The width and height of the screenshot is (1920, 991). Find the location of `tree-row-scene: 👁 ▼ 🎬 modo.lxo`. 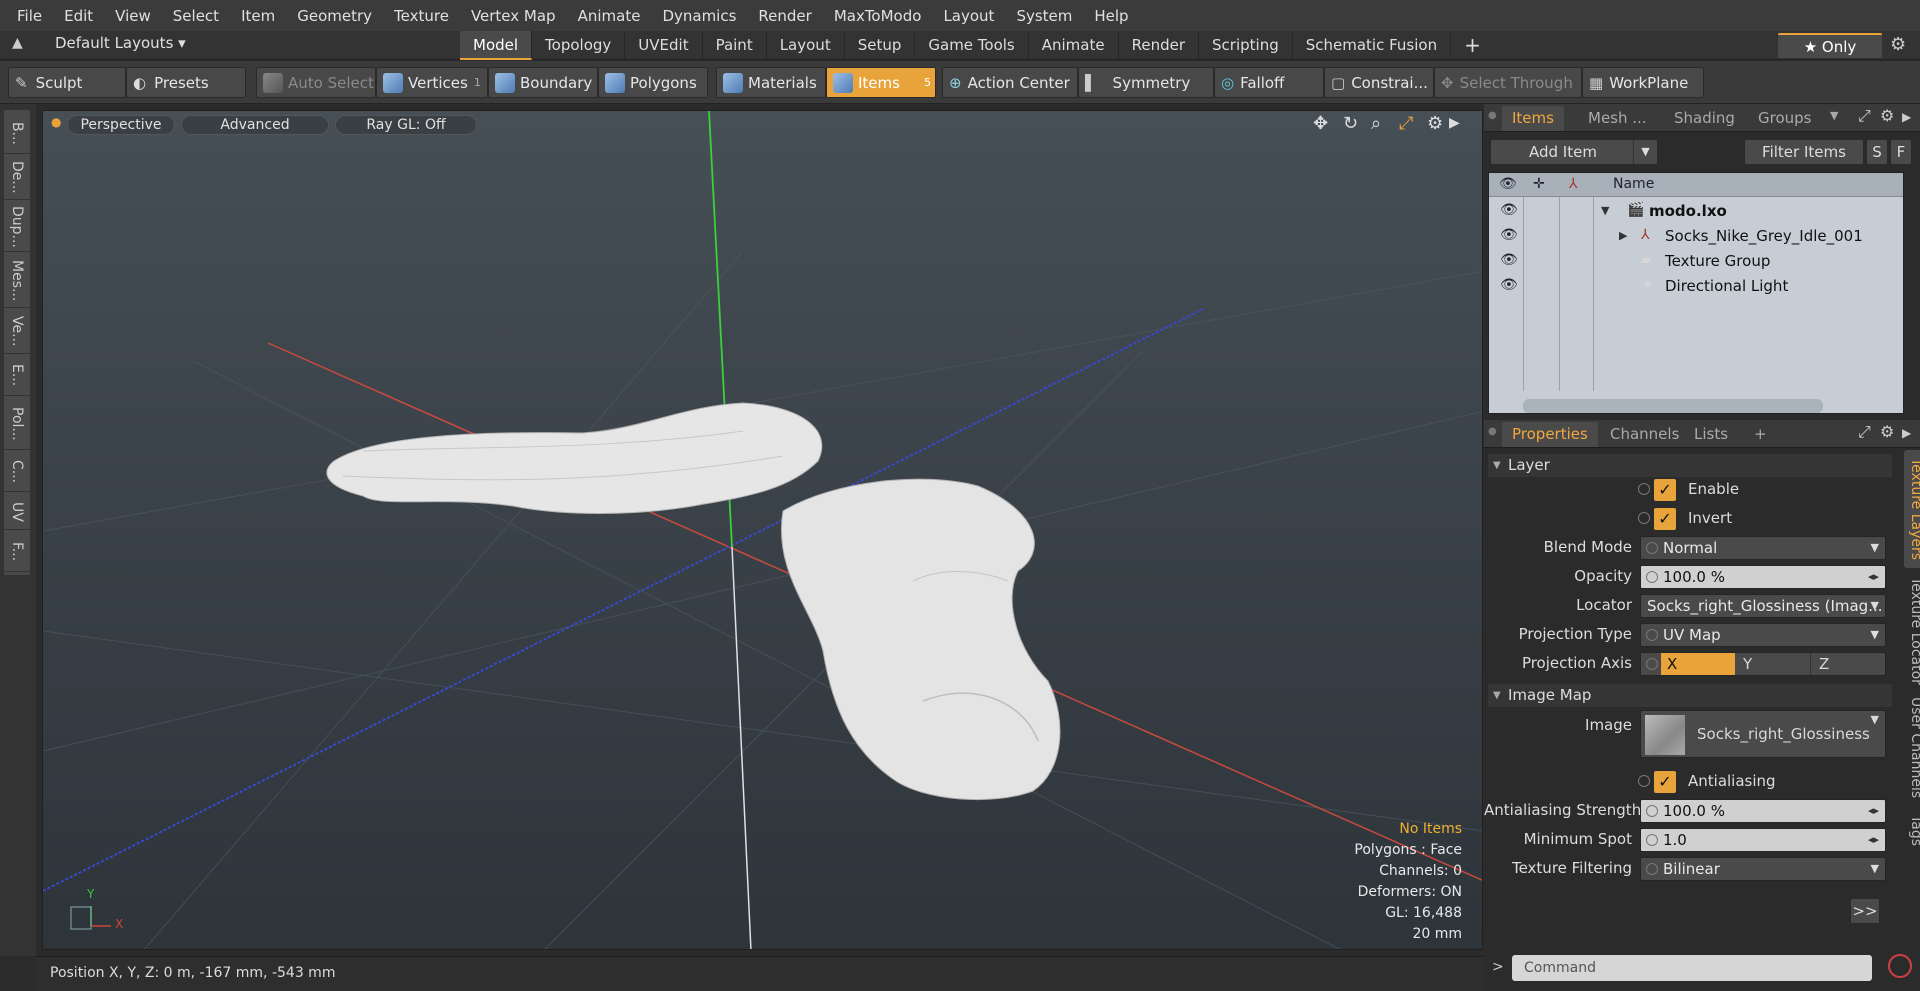

tree-row-scene: 👁 ▼ 🎬 modo.lxo is located at coordinates (1696, 211).